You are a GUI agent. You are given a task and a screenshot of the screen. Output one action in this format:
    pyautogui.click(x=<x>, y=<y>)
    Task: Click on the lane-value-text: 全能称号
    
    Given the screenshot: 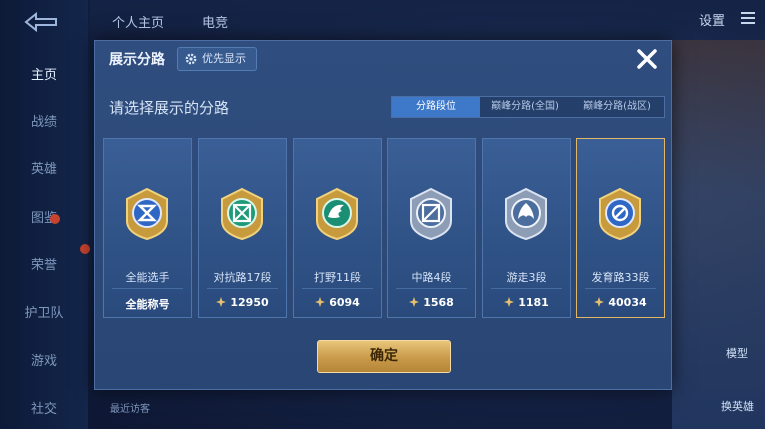 What is the action you would take?
    pyautogui.click(x=147, y=304)
    